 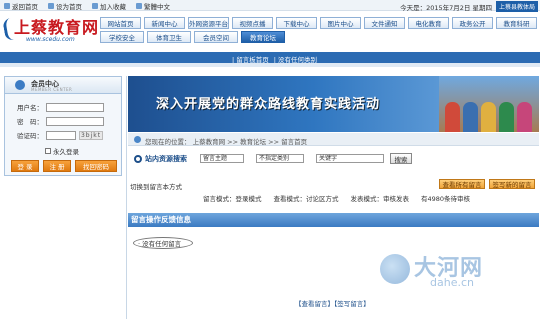 What do you see at coordinates (226, 141) in the screenshot?
I see `breadcrumb-text: 您现在的位置： 上蔡教育网 >> 教育论坛 >> 留言首页` at bounding box center [226, 141].